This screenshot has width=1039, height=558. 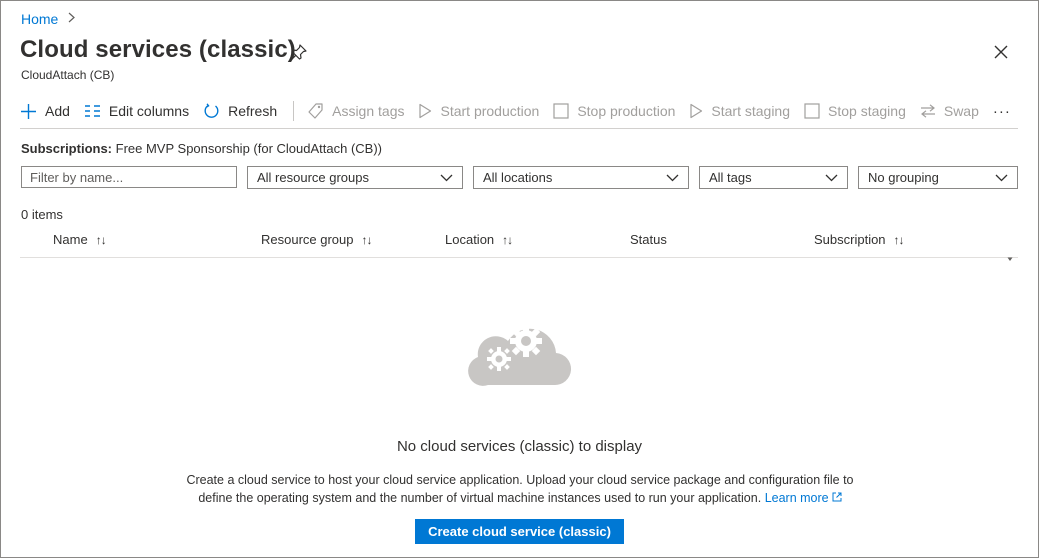 I want to click on refresh-button: Refresh, so click(x=240, y=111).